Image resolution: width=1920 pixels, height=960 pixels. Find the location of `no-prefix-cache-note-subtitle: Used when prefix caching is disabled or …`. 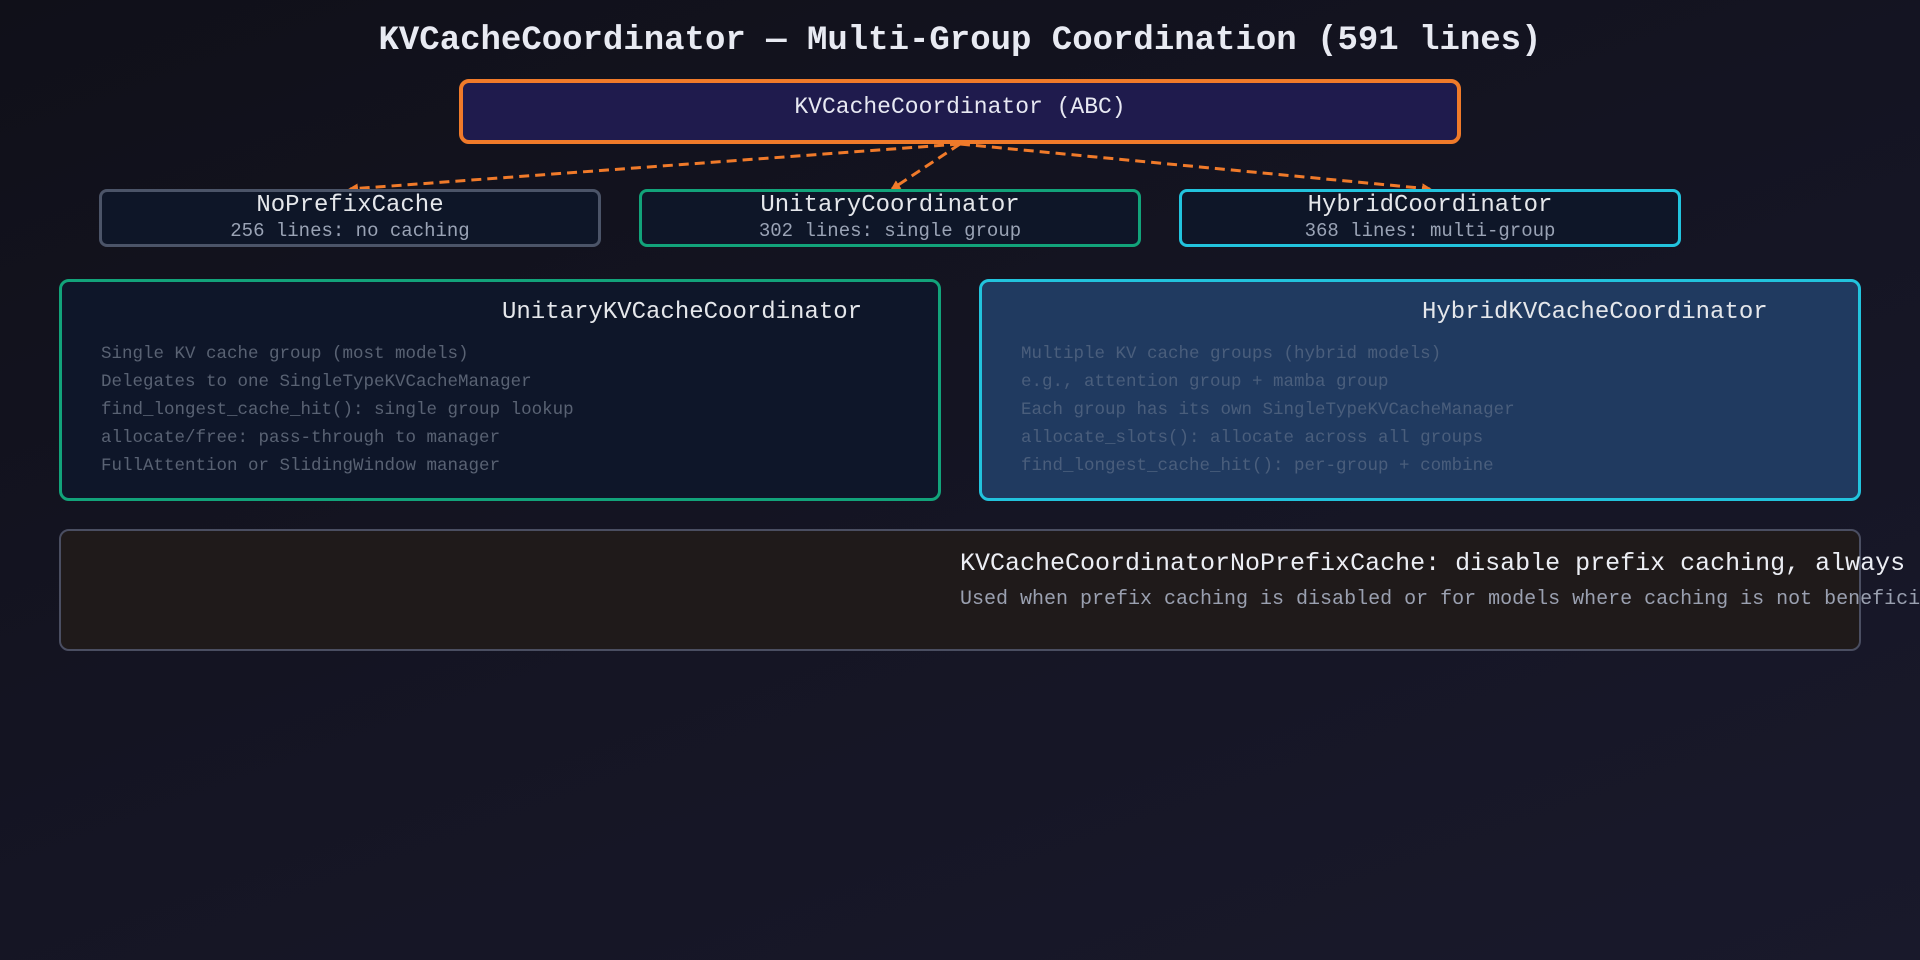

no-prefix-cache-note-subtitle: Used when prefix caching is disabled or … is located at coordinates (1440, 599).